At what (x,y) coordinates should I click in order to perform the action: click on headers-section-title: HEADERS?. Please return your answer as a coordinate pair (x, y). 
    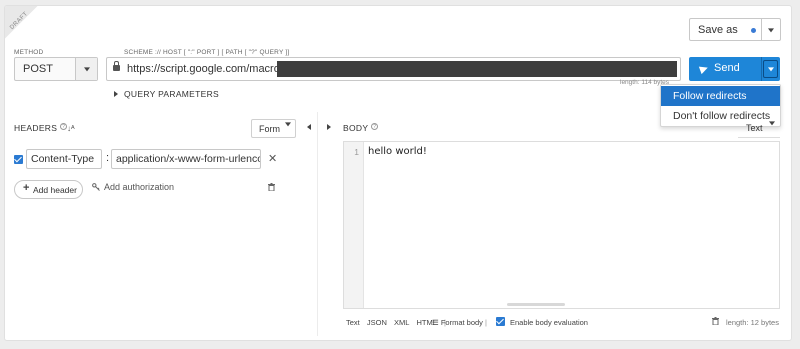
    Looking at the image, I should click on (41, 128).